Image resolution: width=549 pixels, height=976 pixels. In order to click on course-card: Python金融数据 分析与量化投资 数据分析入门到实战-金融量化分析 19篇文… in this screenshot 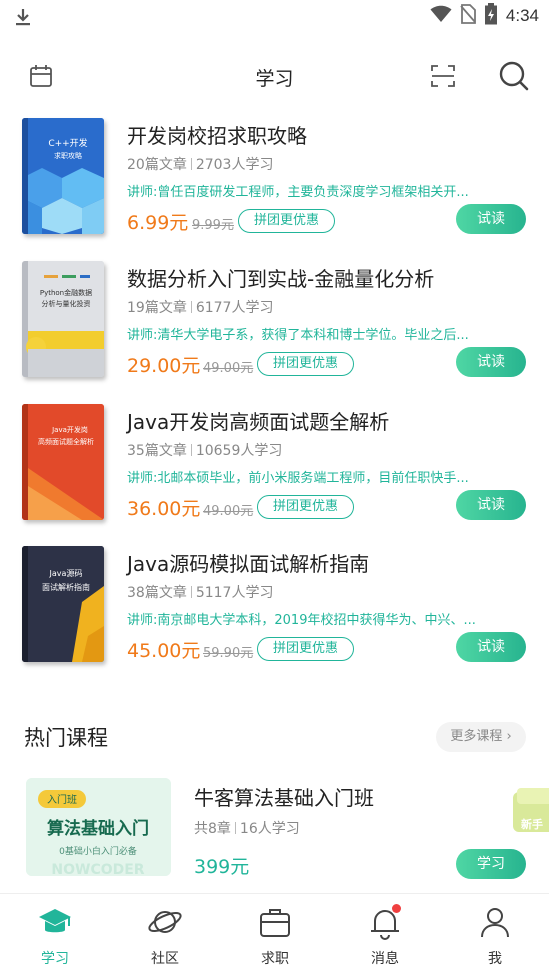, I will do `click(274, 325)`.